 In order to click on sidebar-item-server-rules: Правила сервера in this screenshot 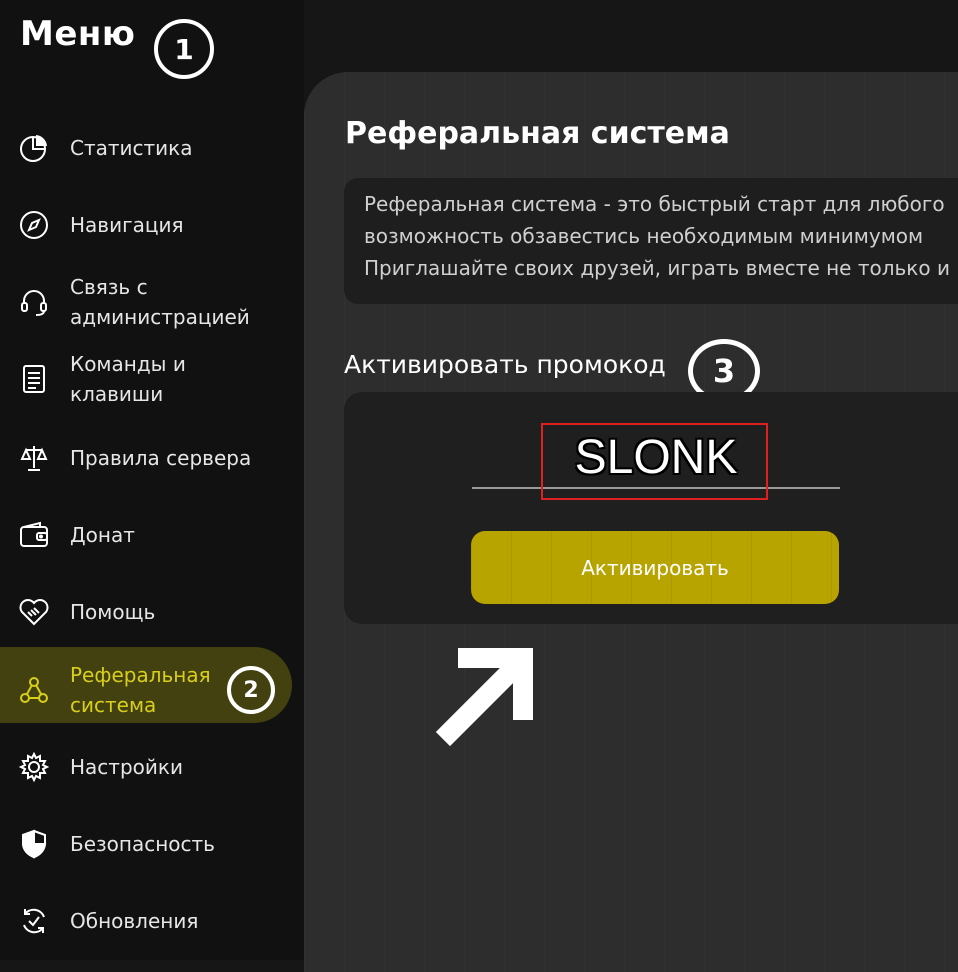, I will do `click(152, 458)`.